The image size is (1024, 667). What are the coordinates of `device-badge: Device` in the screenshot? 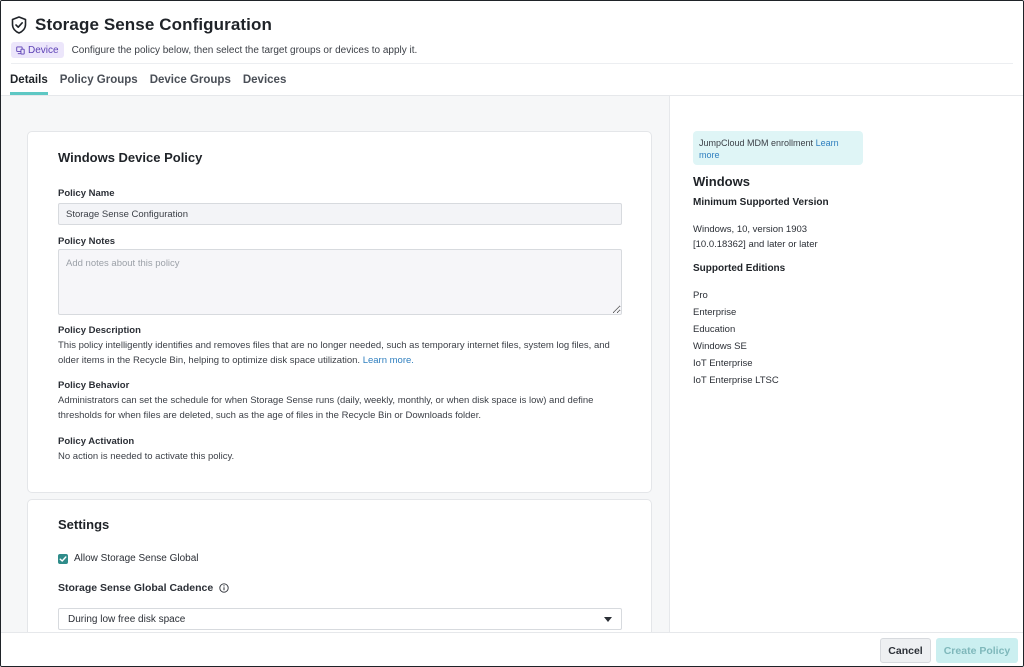 It's located at (37, 50).